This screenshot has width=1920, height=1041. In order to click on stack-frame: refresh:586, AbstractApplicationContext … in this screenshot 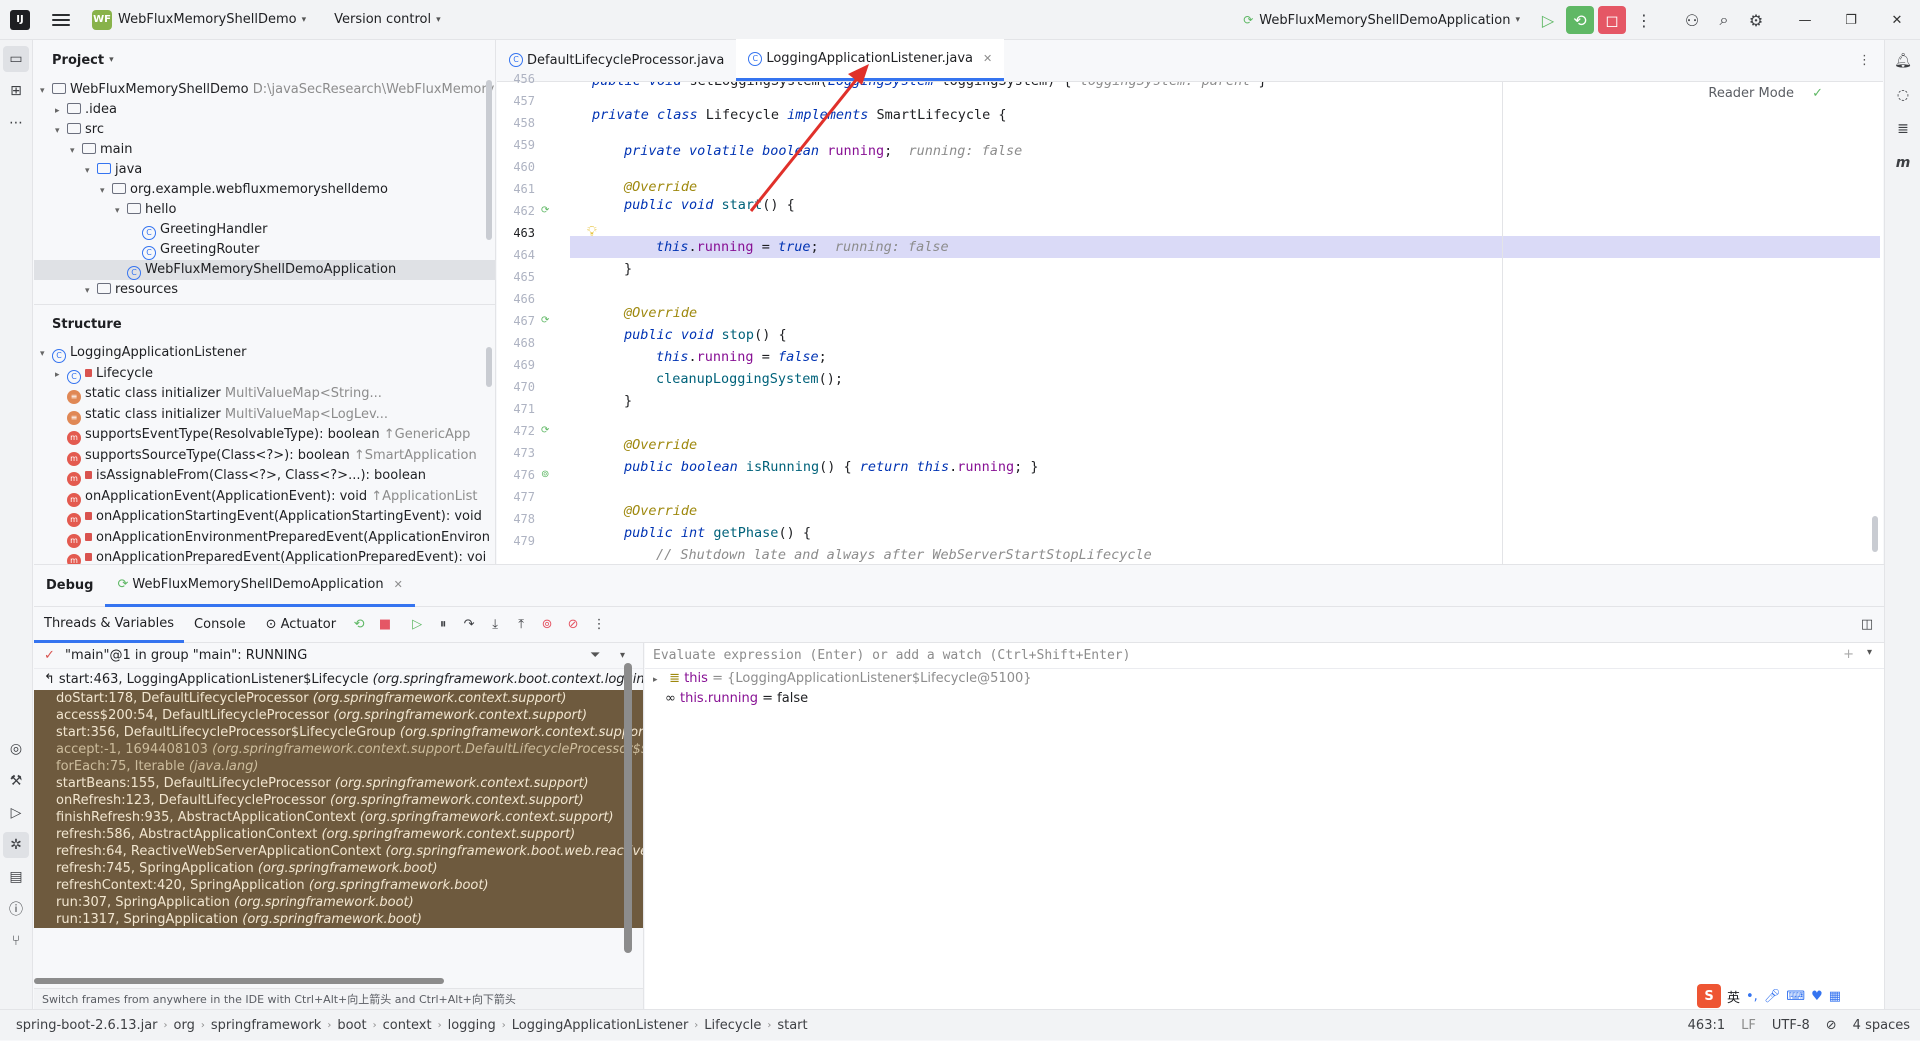, I will do `click(338, 834)`.